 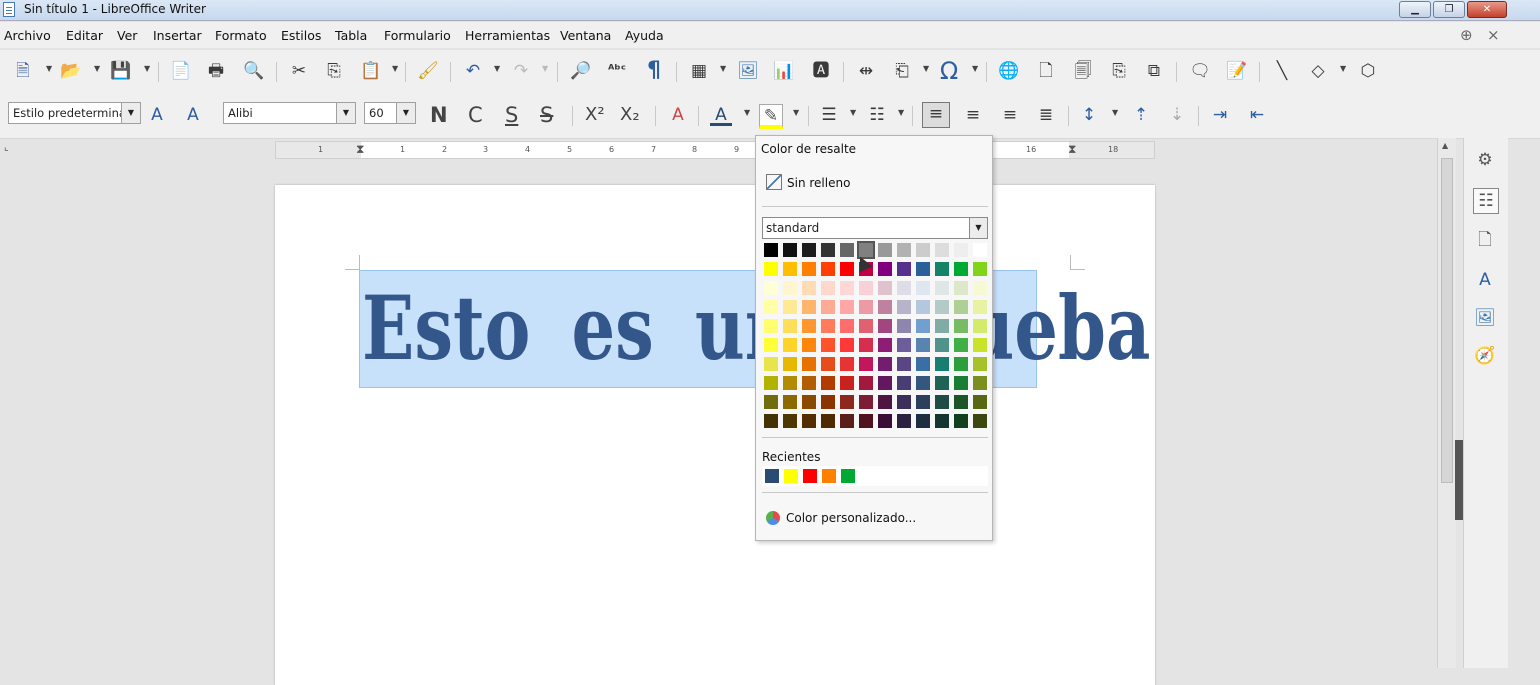 I want to click on no-fill-button: Sin relleno, so click(x=808, y=182).